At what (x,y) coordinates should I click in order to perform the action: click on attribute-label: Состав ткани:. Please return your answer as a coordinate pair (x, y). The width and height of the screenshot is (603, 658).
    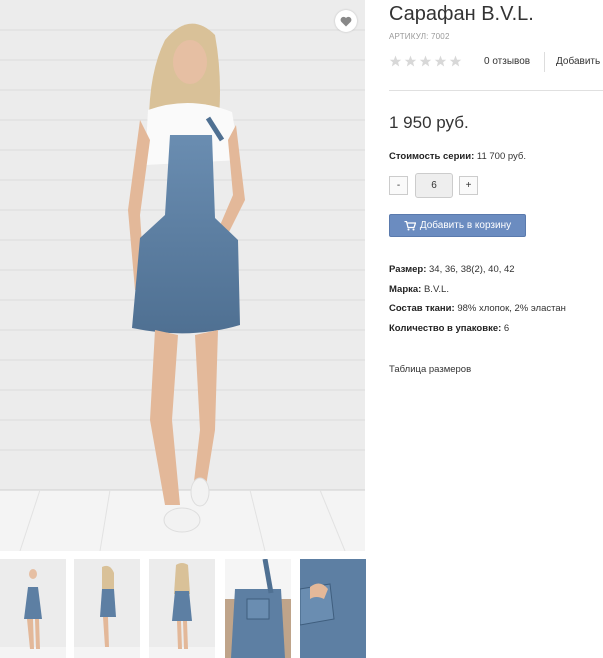
    Looking at the image, I should click on (422, 308).